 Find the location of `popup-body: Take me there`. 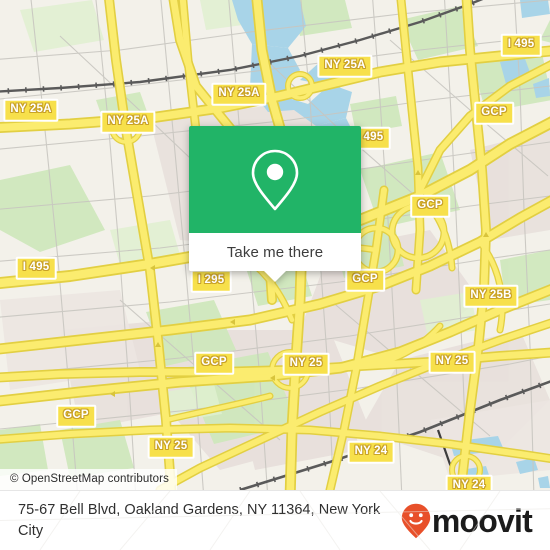

popup-body: Take me there is located at coordinates (275, 204).